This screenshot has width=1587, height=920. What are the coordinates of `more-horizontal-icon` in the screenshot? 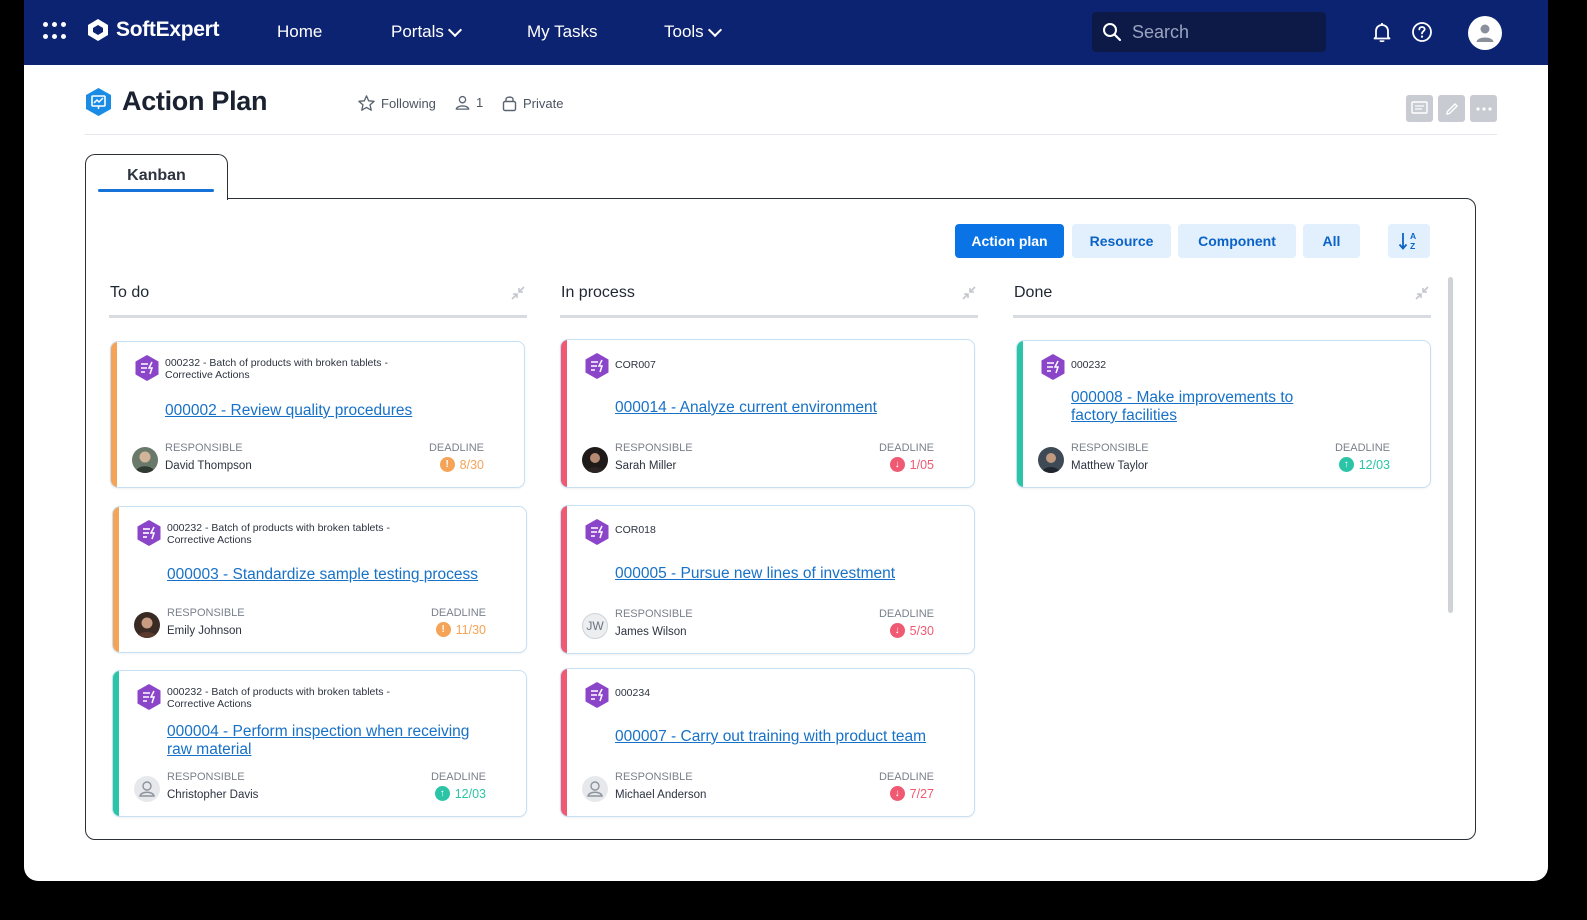 It's located at (1483, 108).